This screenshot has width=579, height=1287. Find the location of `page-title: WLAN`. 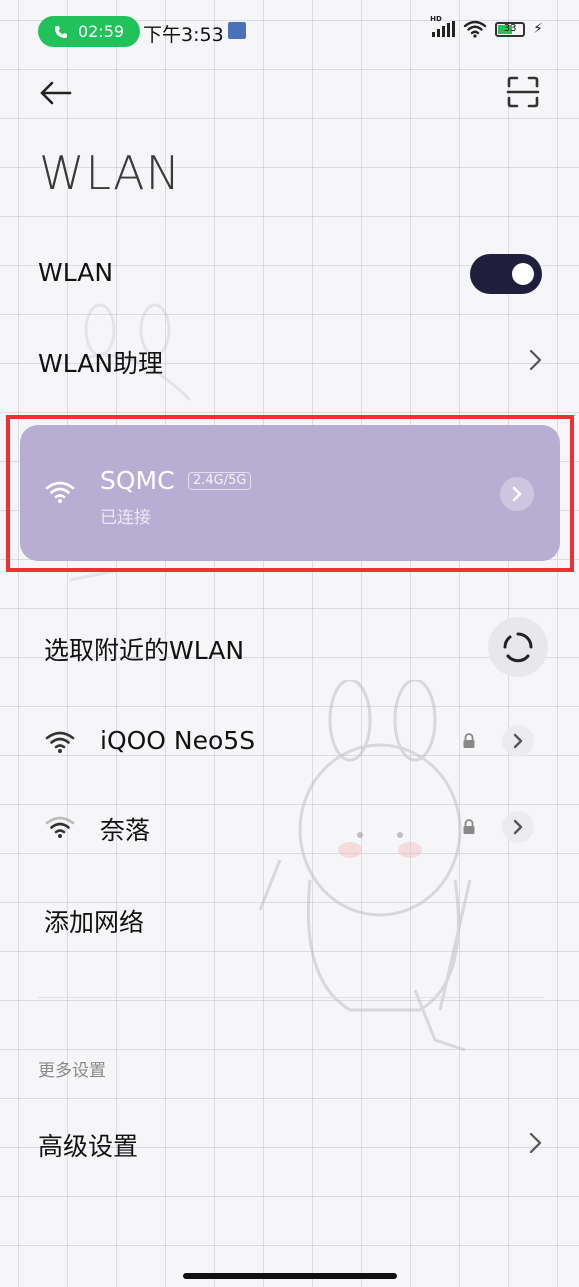

page-title: WLAN is located at coordinates (110, 173).